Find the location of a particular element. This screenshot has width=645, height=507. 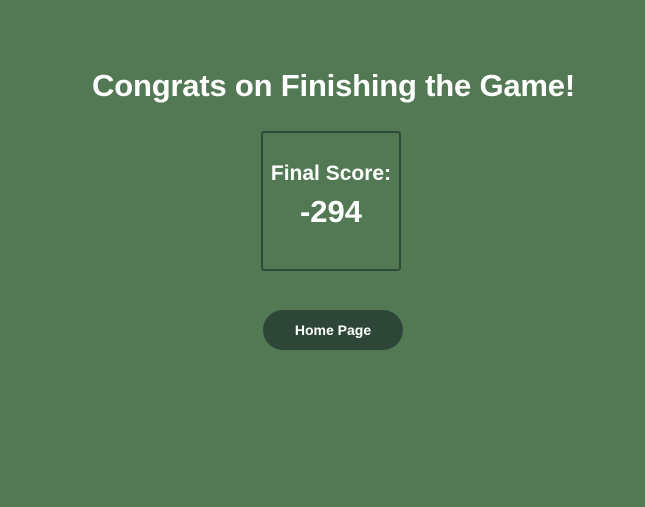

final-score-label: Final Score: is located at coordinates (331, 173).